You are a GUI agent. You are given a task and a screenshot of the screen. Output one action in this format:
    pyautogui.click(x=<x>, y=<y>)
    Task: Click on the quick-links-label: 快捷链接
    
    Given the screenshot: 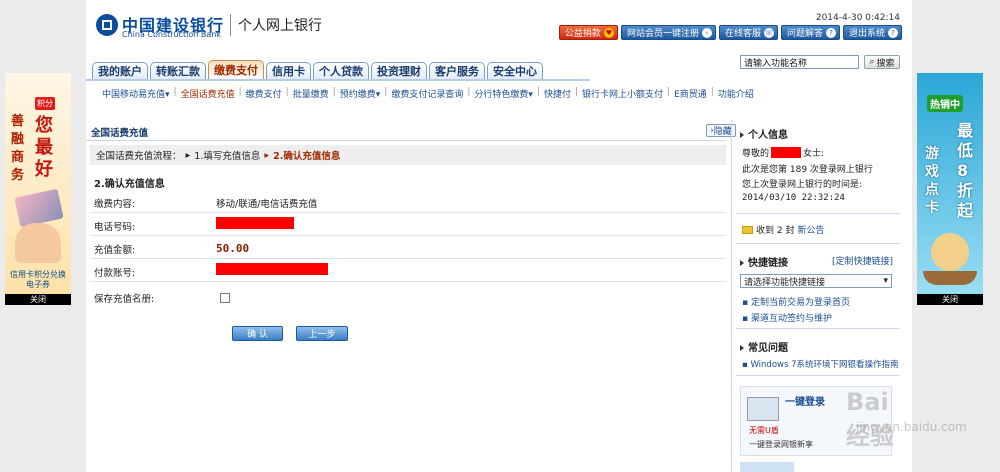 What is the action you would take?
    pyautogui.click(x=768, y=263)
    